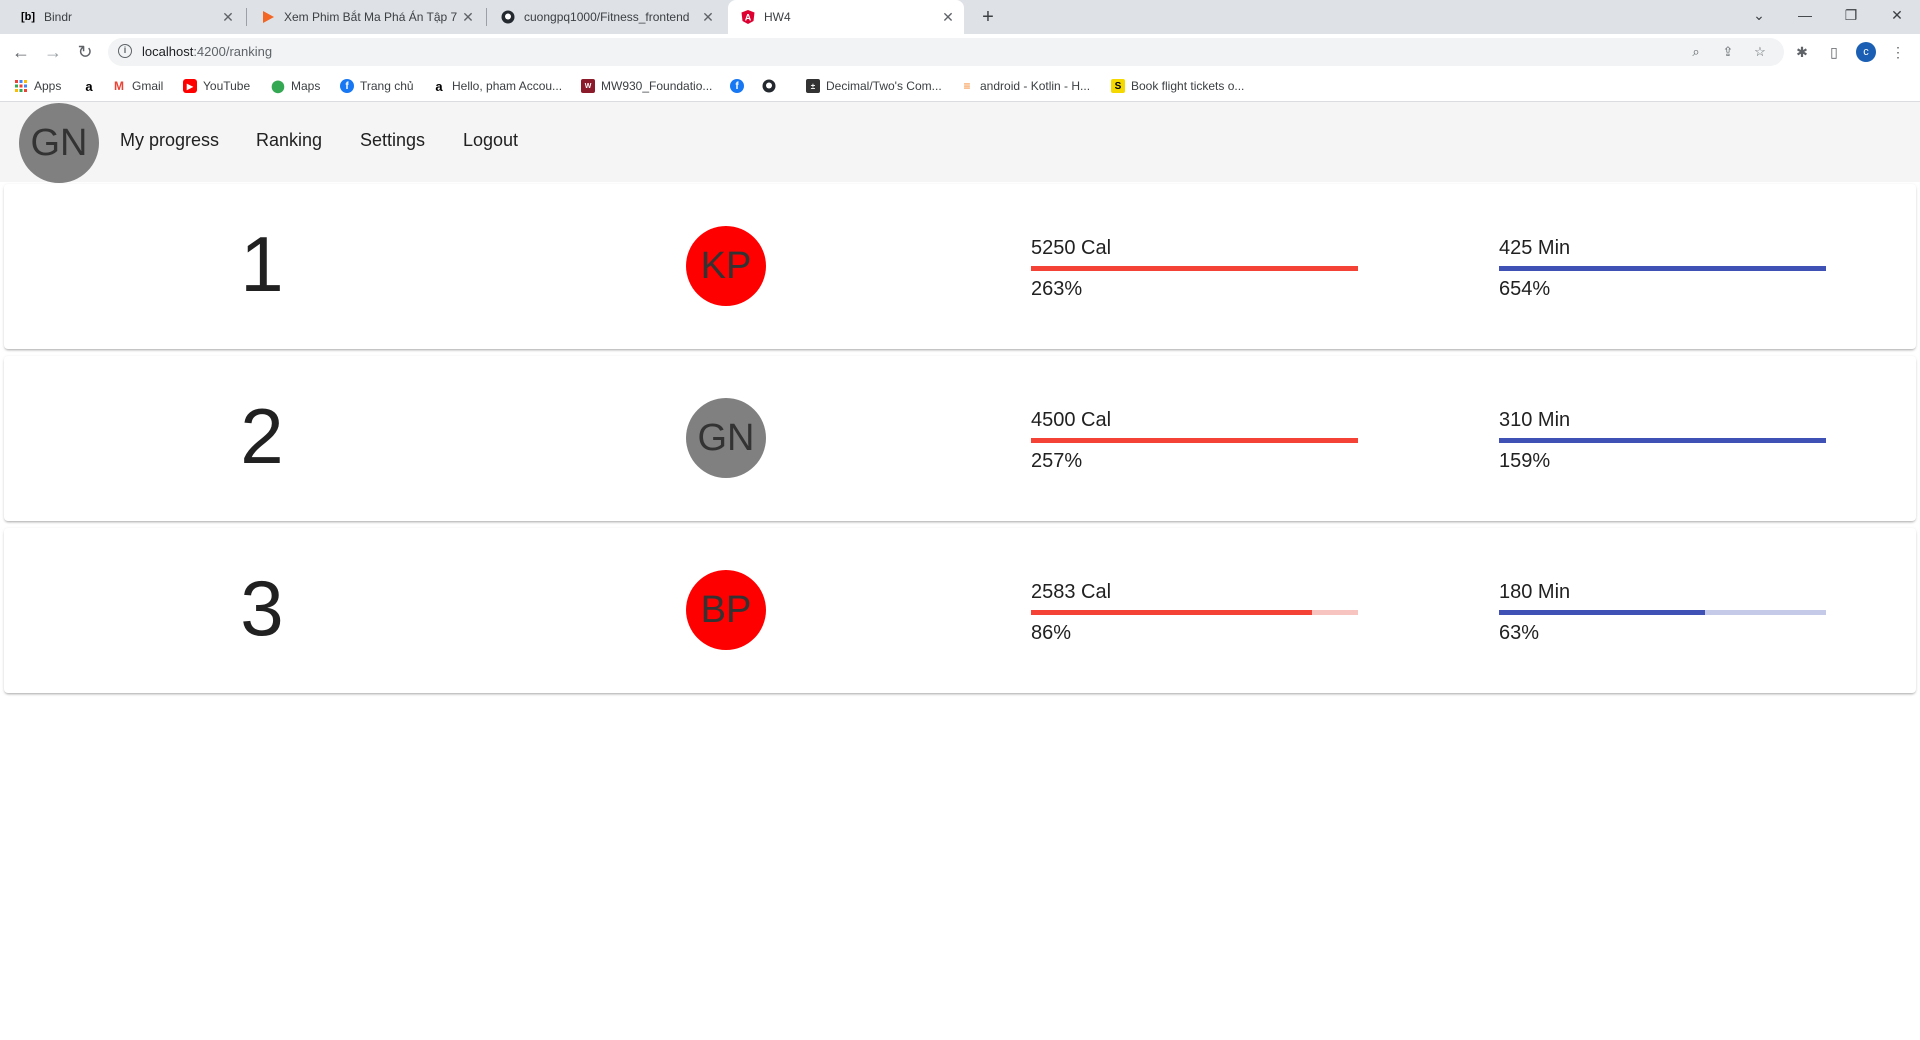 This screenshot has height=1040, width=1920. I want to click on tab-github: cuongpq1000/Fitness_frontend ✕, so click(606, 17).